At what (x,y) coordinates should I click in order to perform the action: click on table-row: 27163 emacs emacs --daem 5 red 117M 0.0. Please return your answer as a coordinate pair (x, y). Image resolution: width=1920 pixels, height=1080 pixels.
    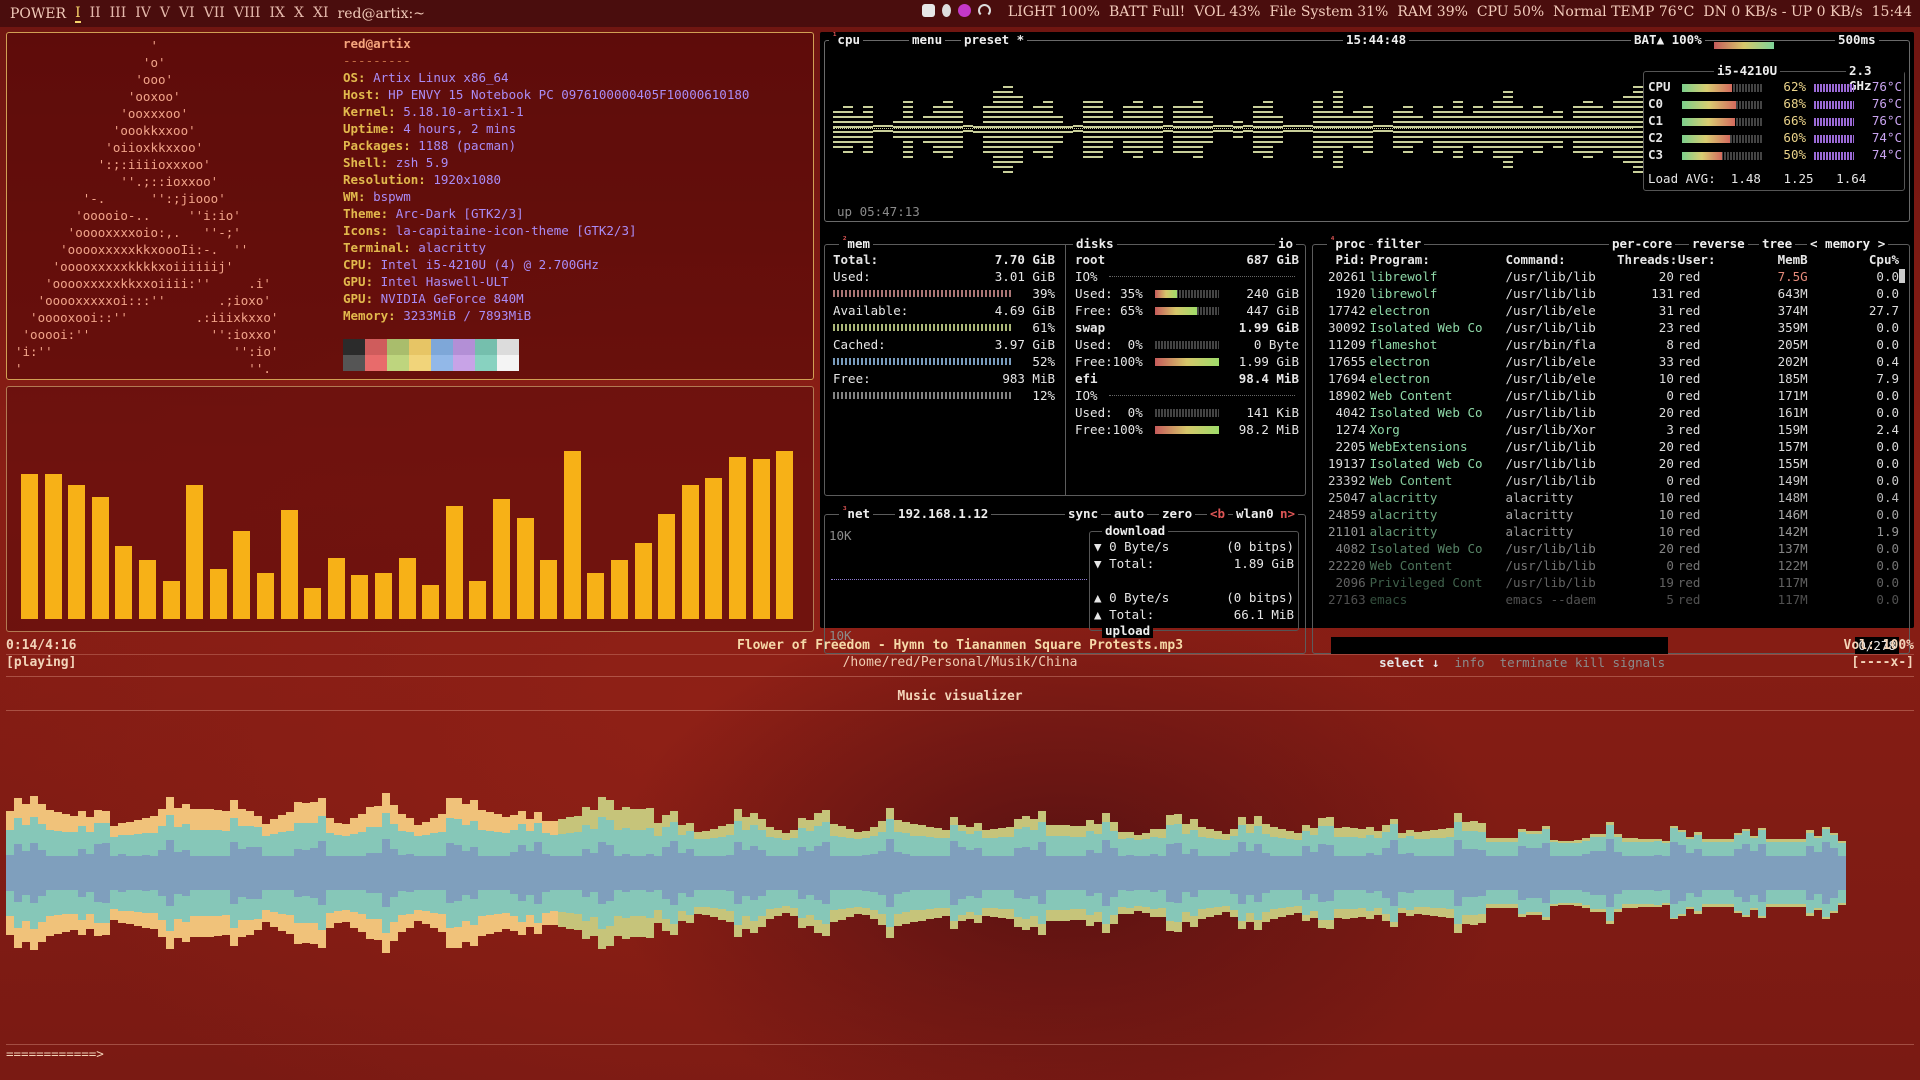
    Looking at the image, I should click on (1611, 599).